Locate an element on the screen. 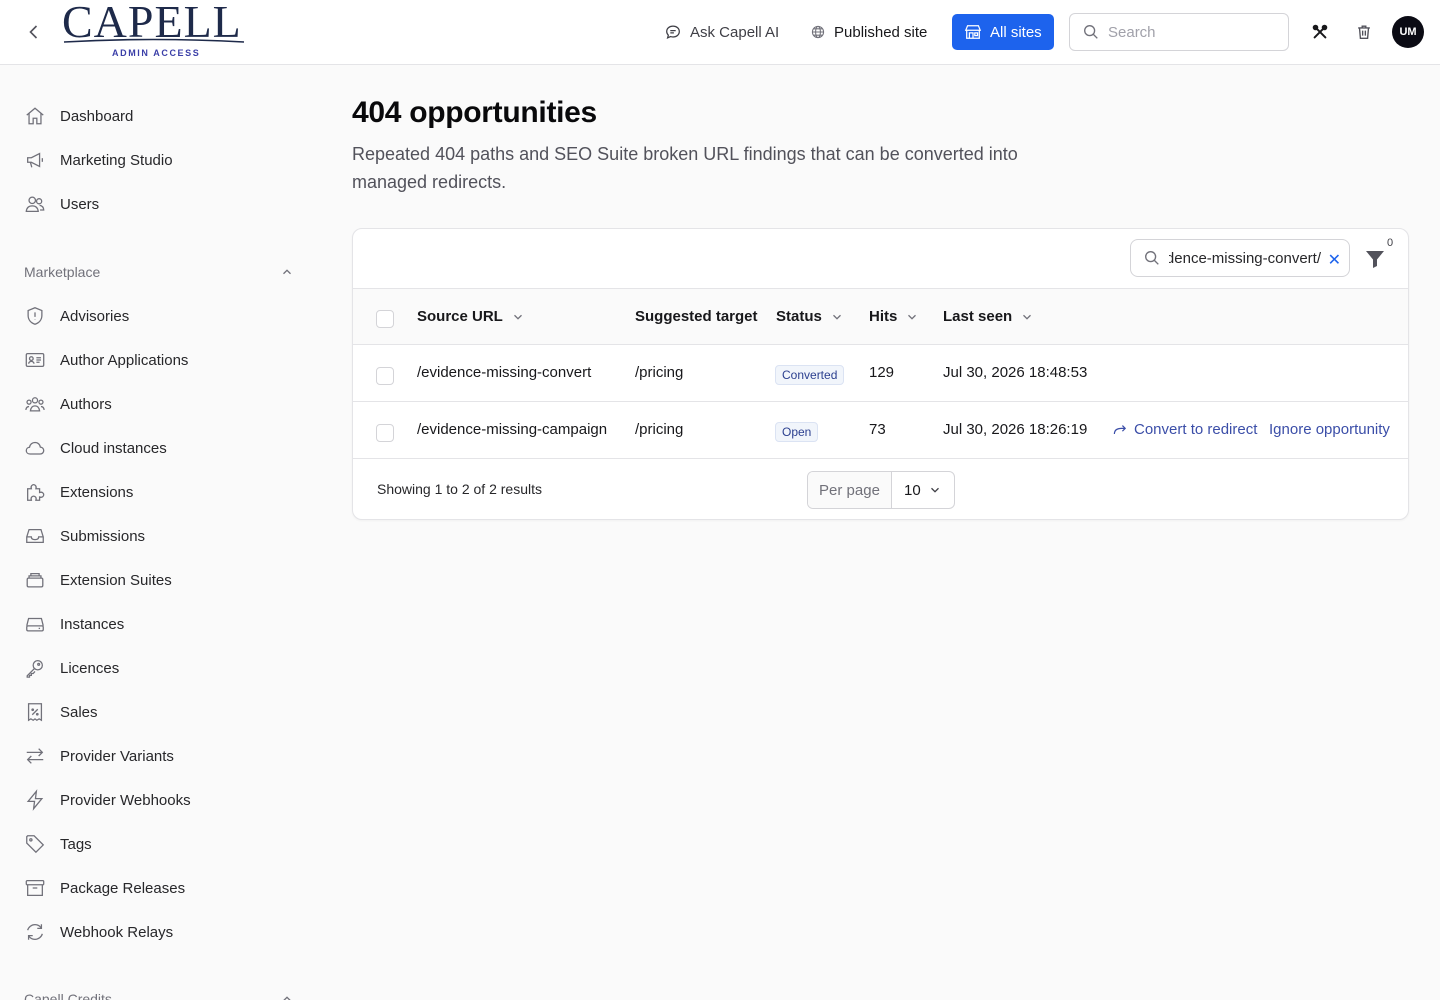  user-avatar: UM is located at coordinates (1408, 32).